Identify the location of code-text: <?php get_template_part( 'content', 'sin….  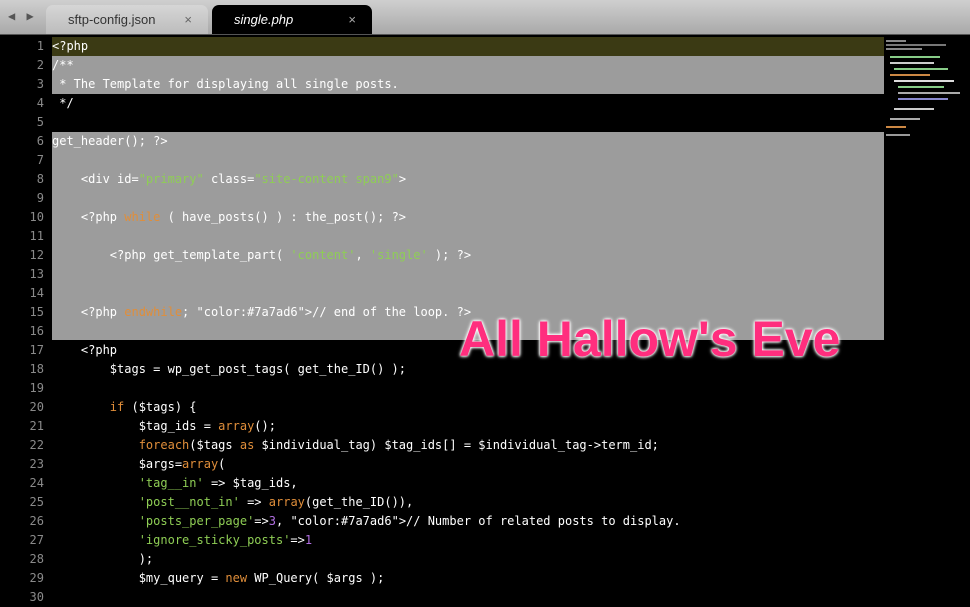
(262, 255).